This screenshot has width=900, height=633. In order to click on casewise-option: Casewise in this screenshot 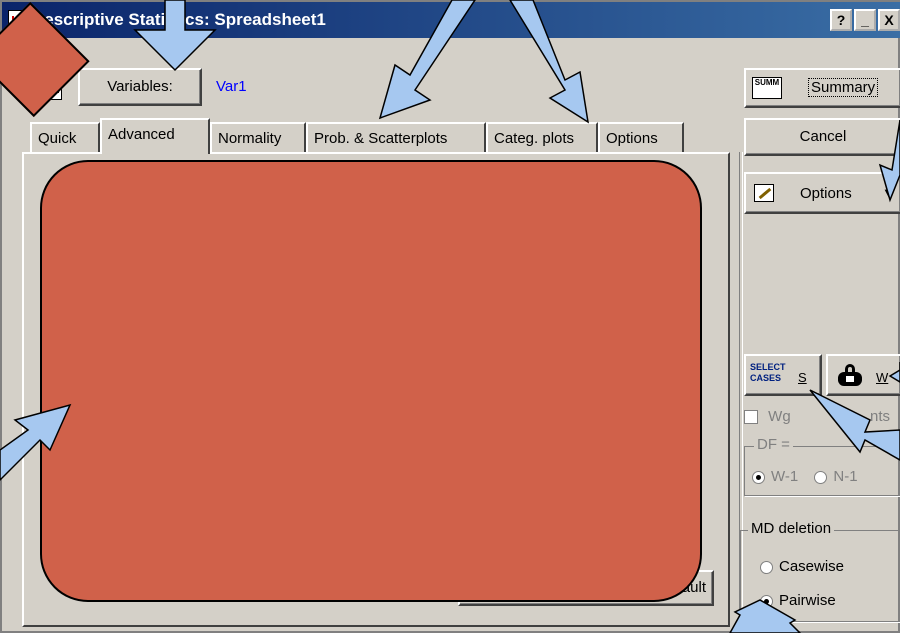, I will do `click(802, 566)`.